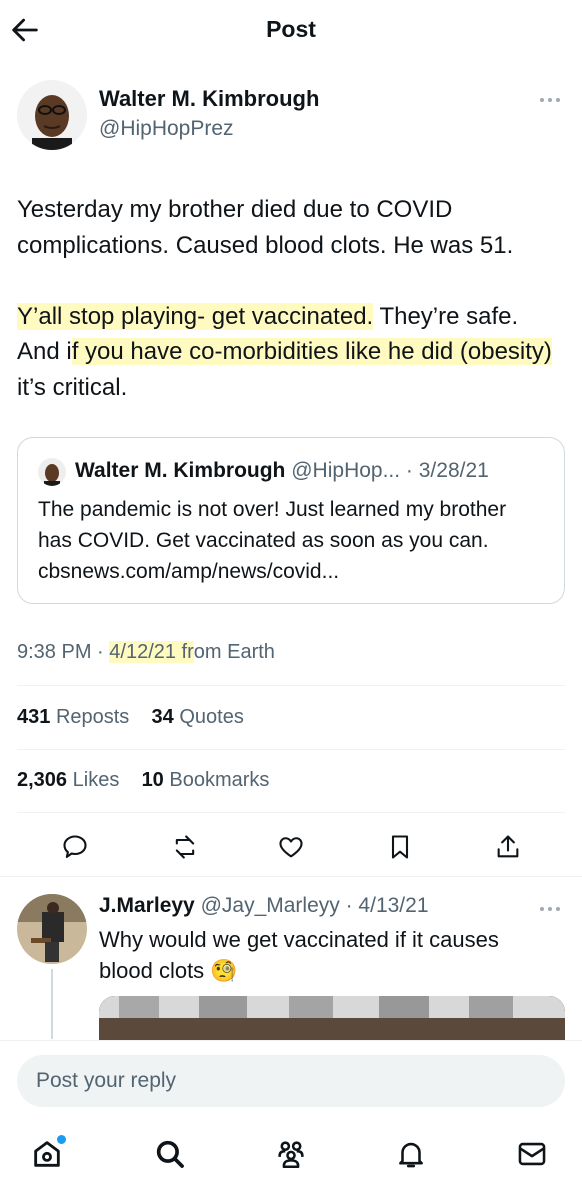 The image size is (582, 1200). What do you see at coordinates (170, 1154) in the screenshot?
I see `search-icon` at bounding box center [170, 1154].